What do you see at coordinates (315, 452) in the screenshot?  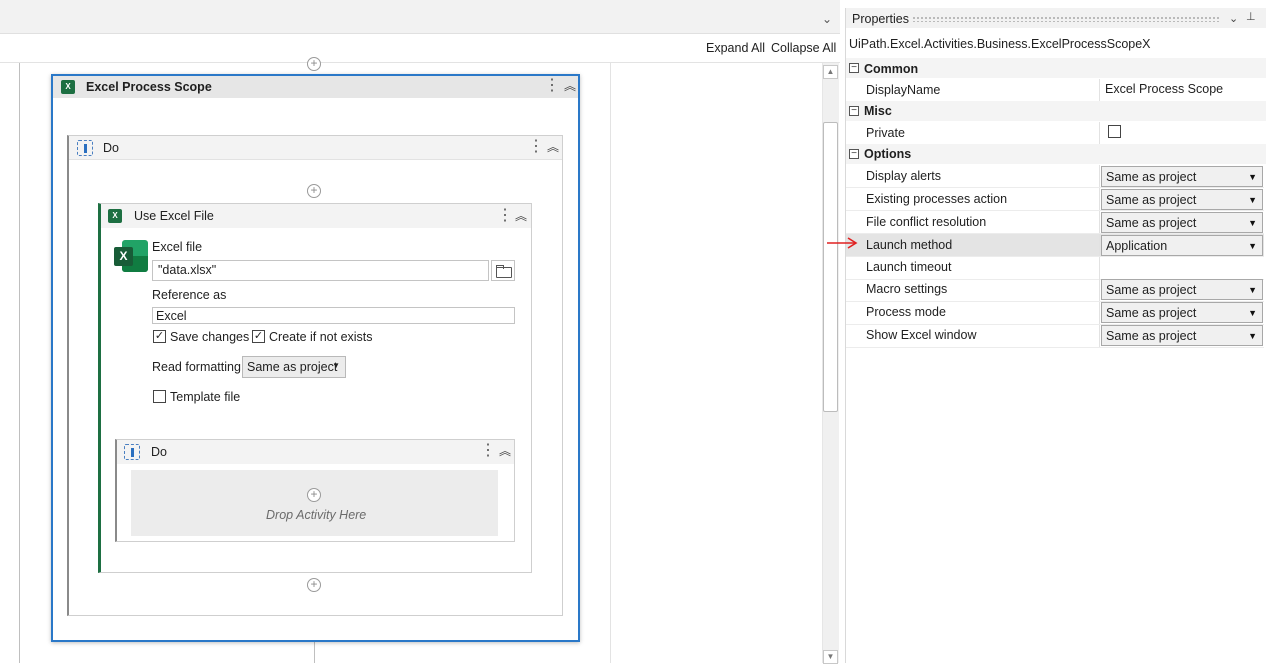 I see `inner-do-header` at bounding box center [315, 452].